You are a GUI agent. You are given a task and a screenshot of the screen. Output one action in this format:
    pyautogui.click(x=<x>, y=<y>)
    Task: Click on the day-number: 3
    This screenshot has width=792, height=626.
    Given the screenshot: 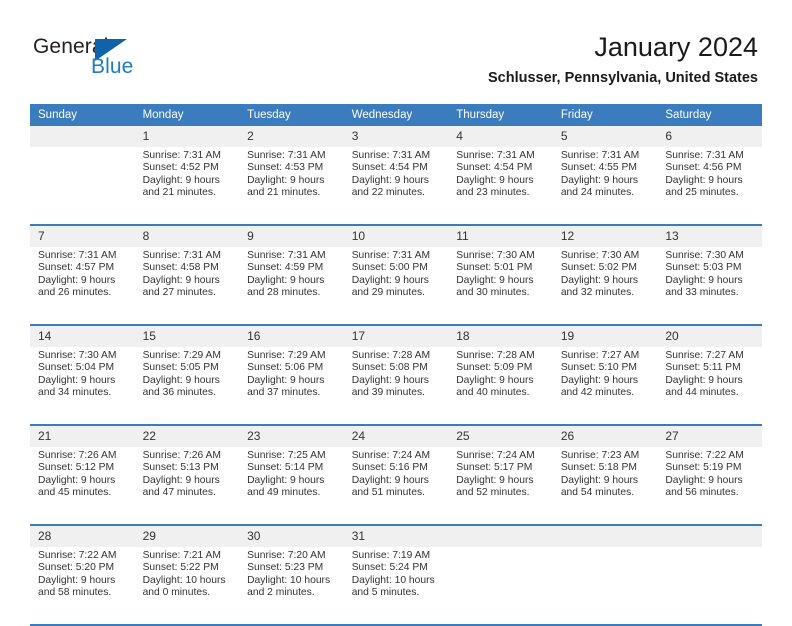 What is the action you would take?
    pyautogui.click(x=396, y=136)
    